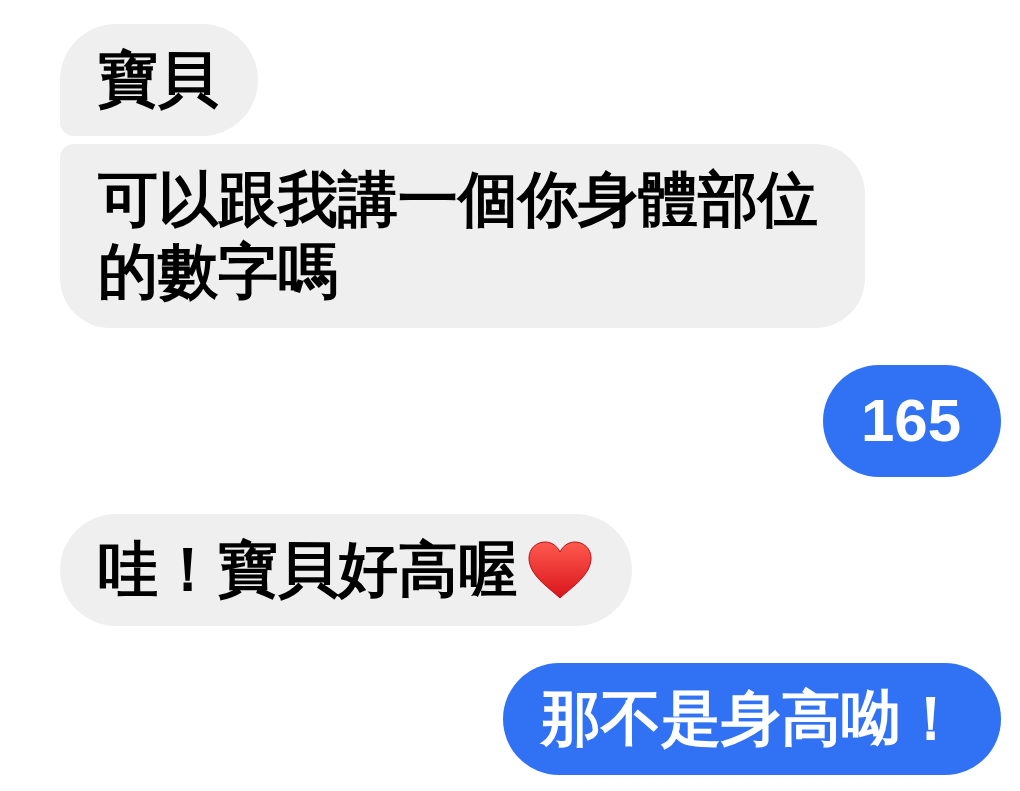 The height and width of the screenshot is (791, 1020). Describe the element at coordinates (158, 80) in the screenshot. I see `message-text: 寶貝` at that location.